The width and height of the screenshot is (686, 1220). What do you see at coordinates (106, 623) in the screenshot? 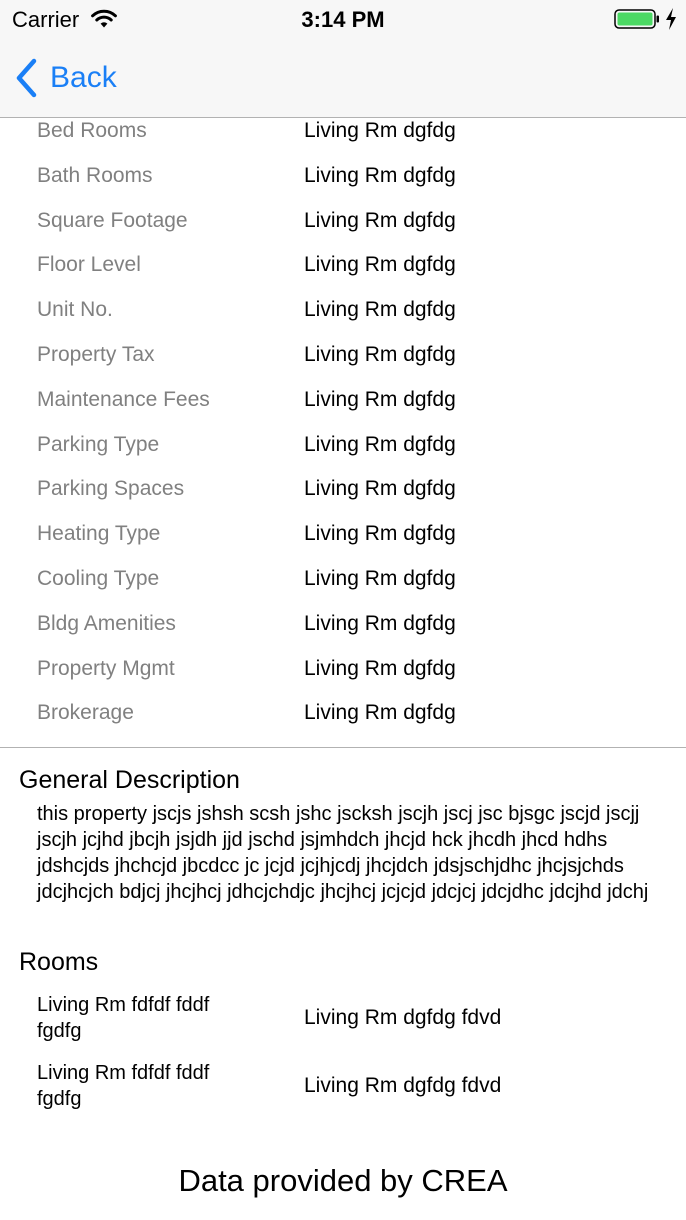
I see `detail-label: Bldg Amenities` at bounding box center [106, 623].